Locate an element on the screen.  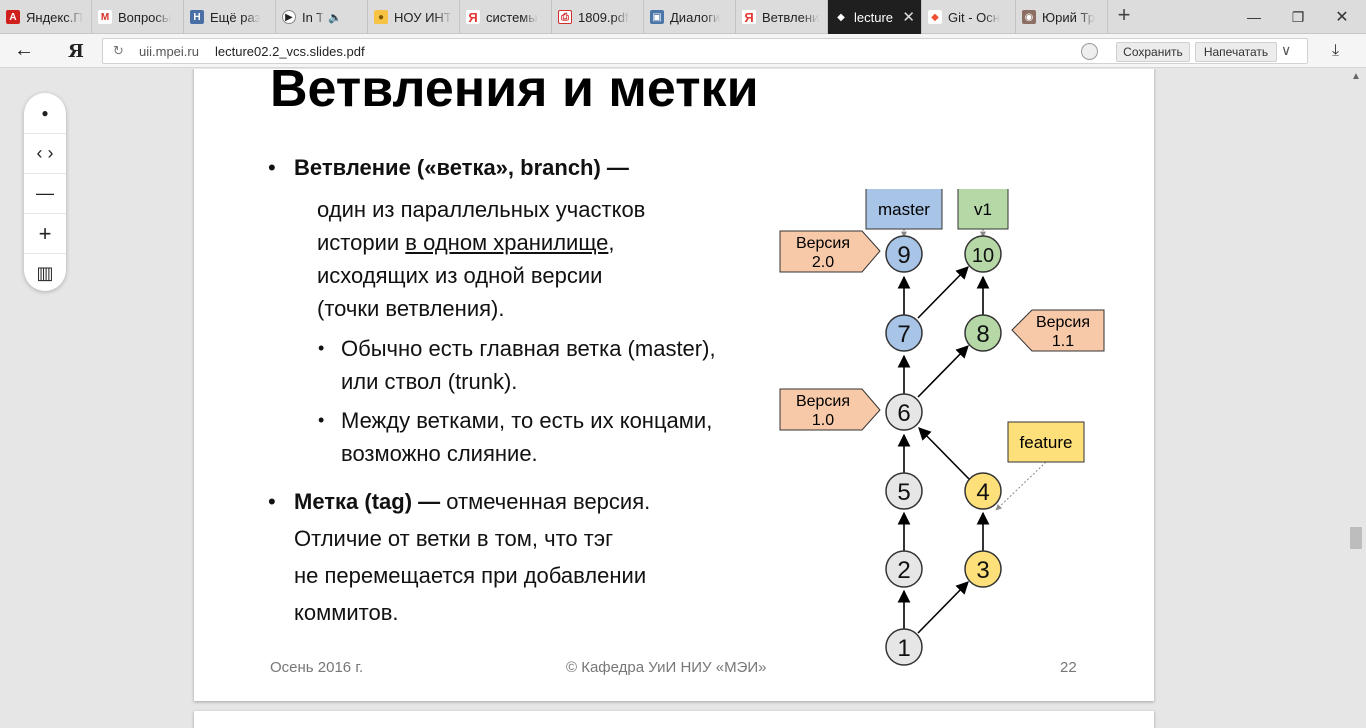
tab-yandex-search: Я системы is located at coordinates (506, 17).